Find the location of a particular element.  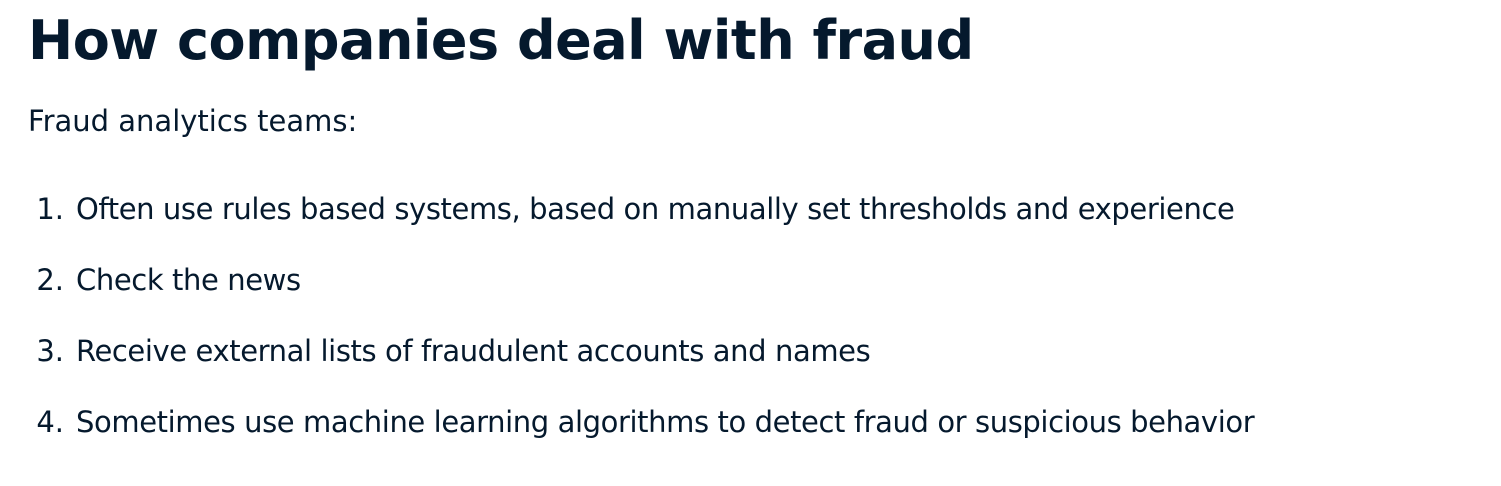

intro-text: Fraud analytics teams: is located at coordinates (193, 121).